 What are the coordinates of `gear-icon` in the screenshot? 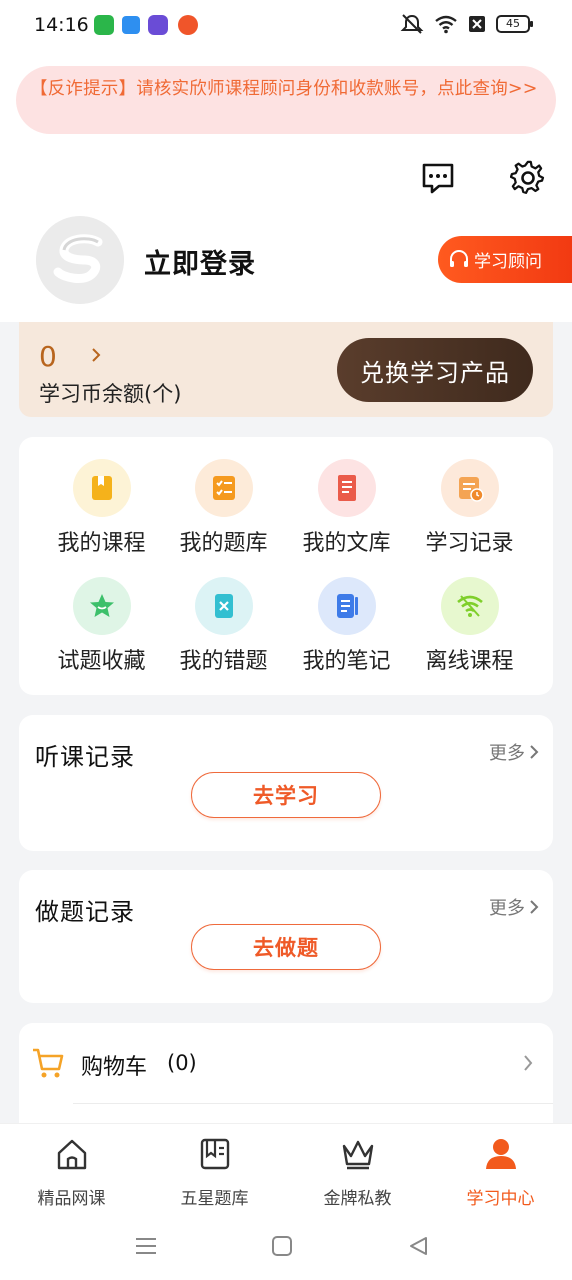 It's located at (528, 178).